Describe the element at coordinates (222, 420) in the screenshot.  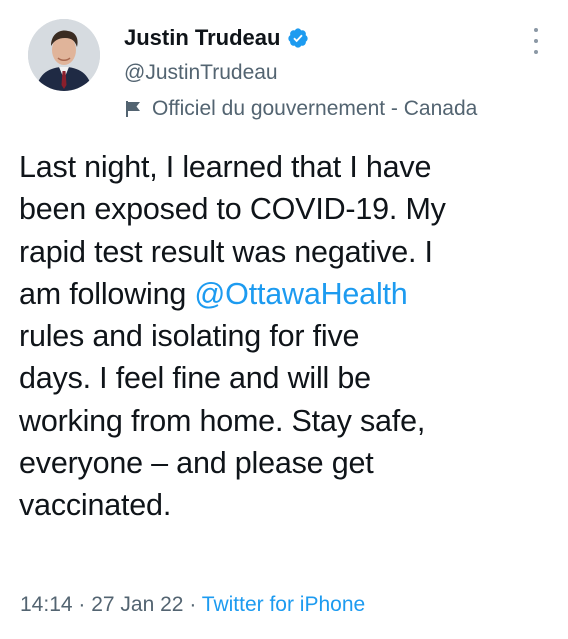
I see `tweet-line: working from home. Stay safe,` at that location.